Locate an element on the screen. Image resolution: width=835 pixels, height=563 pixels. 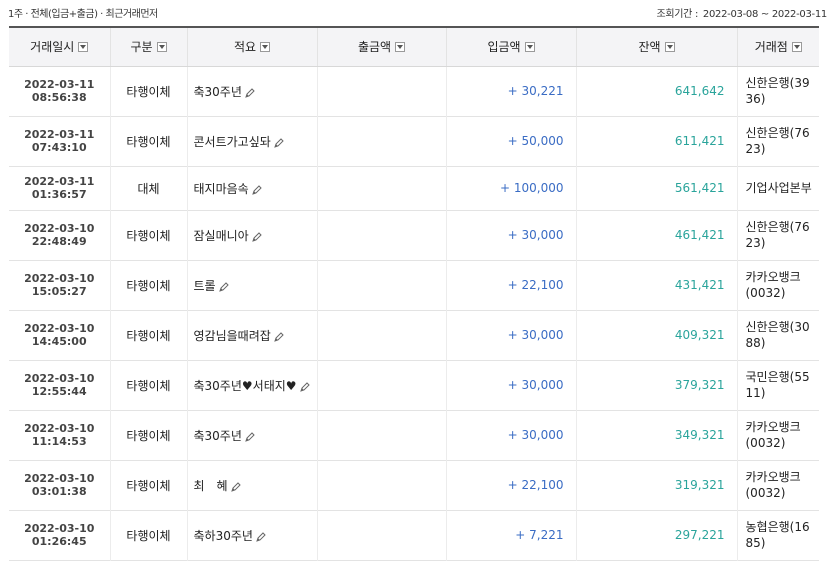
time-text: 08:56:38 is located at coordinates (59, 97).